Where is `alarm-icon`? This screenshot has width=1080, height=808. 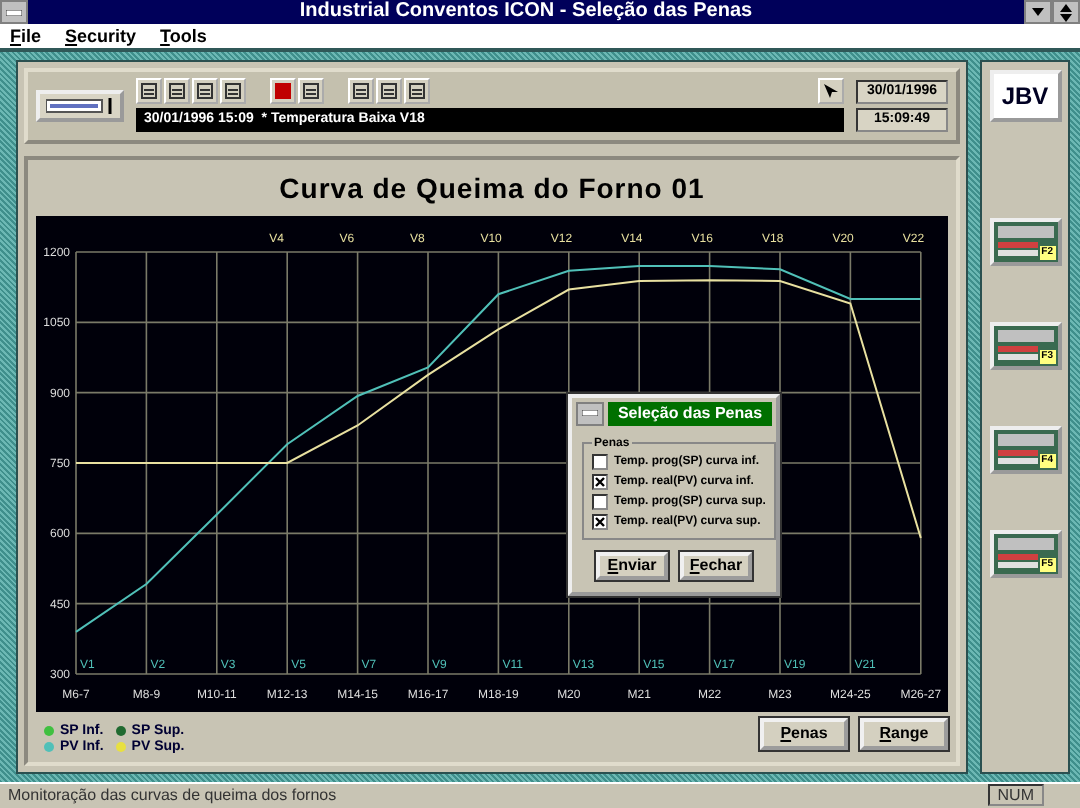 alarm-icon is located at coordinates (283, 91).